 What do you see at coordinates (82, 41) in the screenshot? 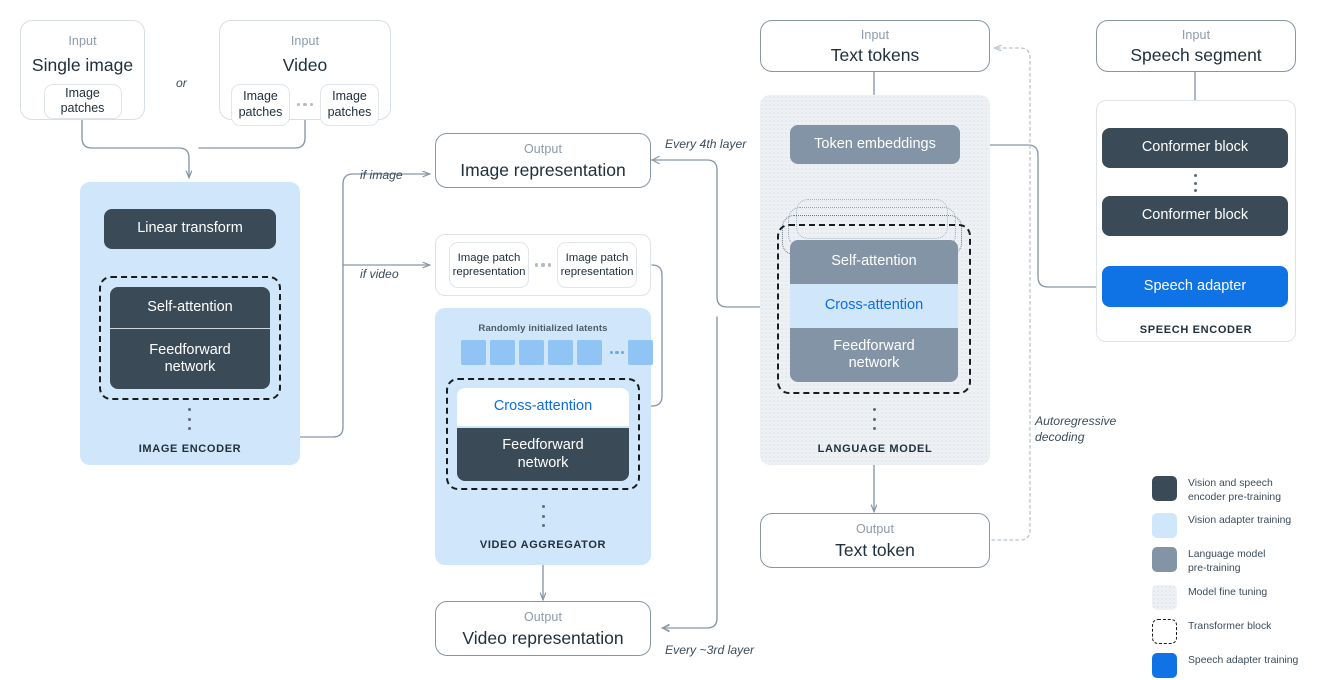
I see `input-single-image-kicker: Input` at bounding box center [82, 41].